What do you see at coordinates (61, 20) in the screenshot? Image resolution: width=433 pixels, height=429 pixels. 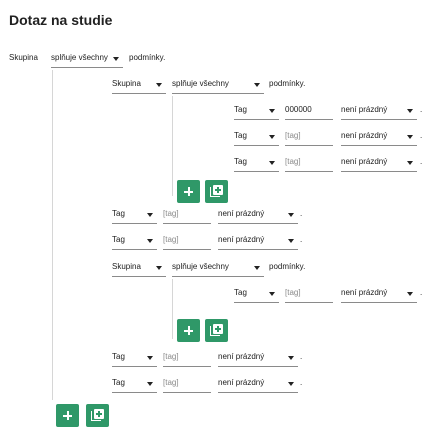 I see `panel-title: Dotaz na studie` at bounding box center [61, 20].